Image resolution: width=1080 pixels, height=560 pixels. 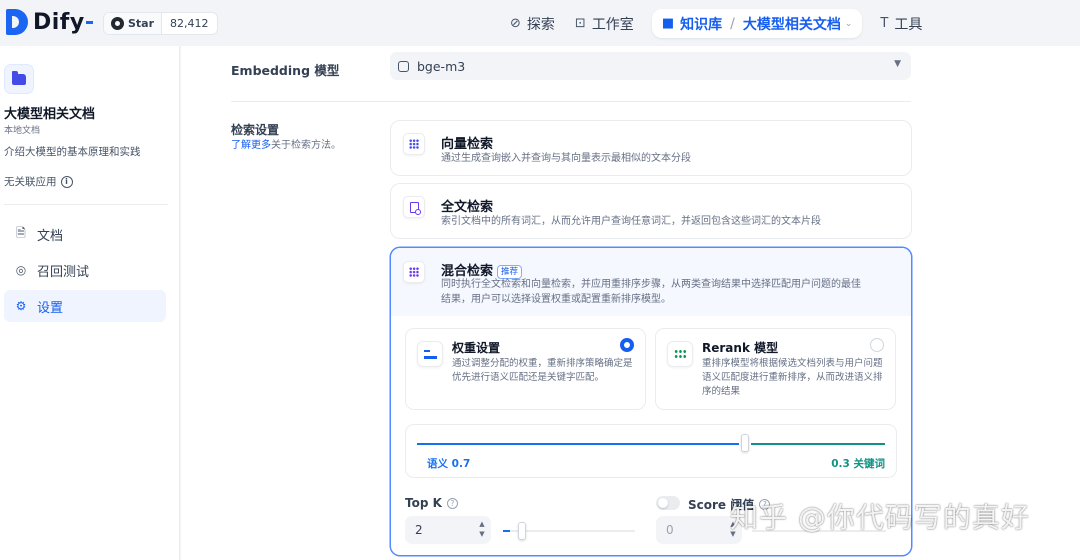 I want to click on top-k-slider-handle, so click(x=522, y=531).